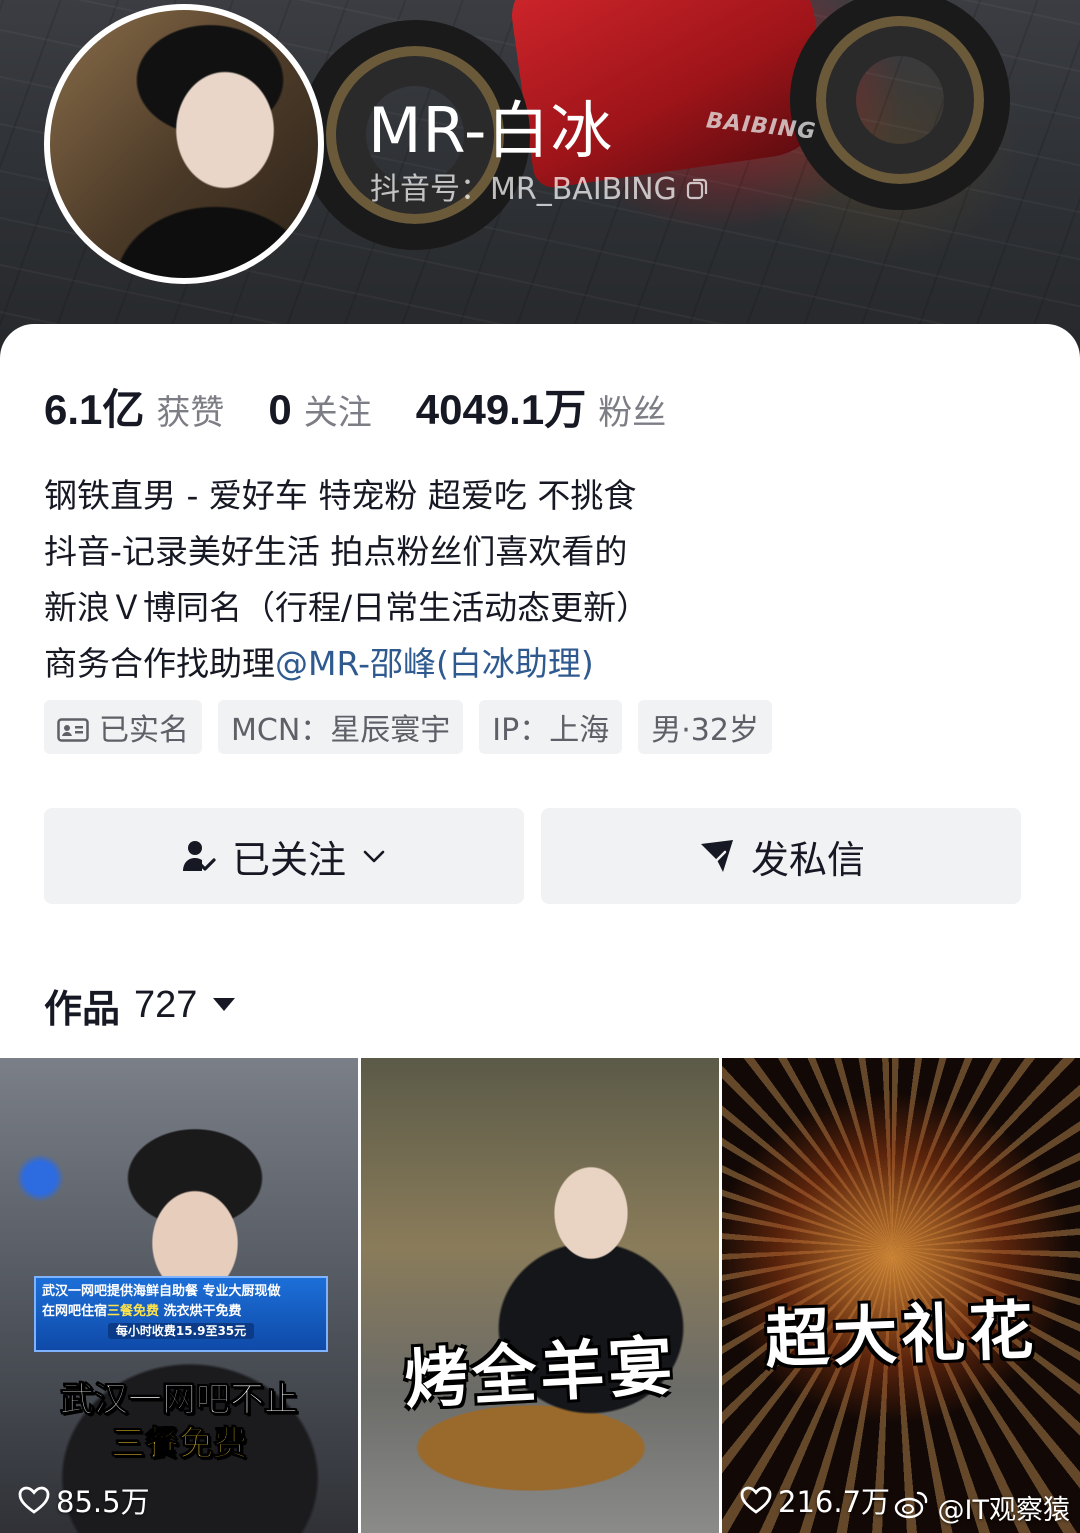 The height and width of the screenshot is (1533, 1080). I want to click on tag-verified: 已实名, so click(123, 727).